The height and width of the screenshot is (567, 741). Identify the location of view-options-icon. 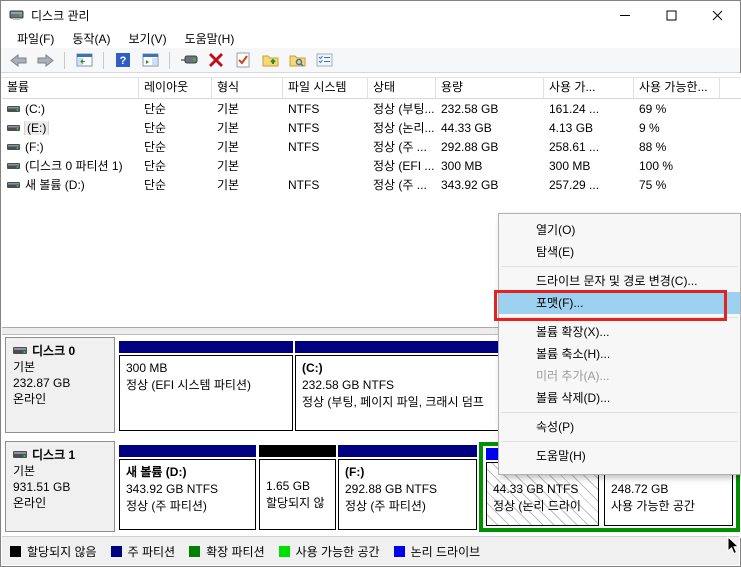
(324, 60).